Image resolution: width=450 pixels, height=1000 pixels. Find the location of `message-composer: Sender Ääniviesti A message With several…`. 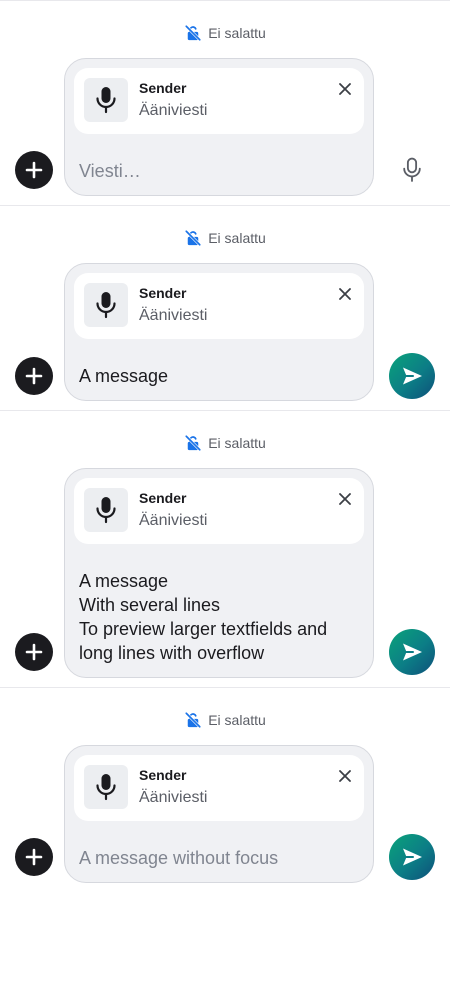

message-composer: Sender Ääniviesti A message With several… is located at coordinates (219, 573).